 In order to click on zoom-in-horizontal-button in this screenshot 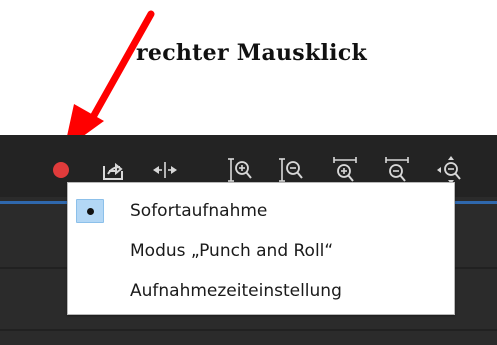, I will do `click(345, 170)`.